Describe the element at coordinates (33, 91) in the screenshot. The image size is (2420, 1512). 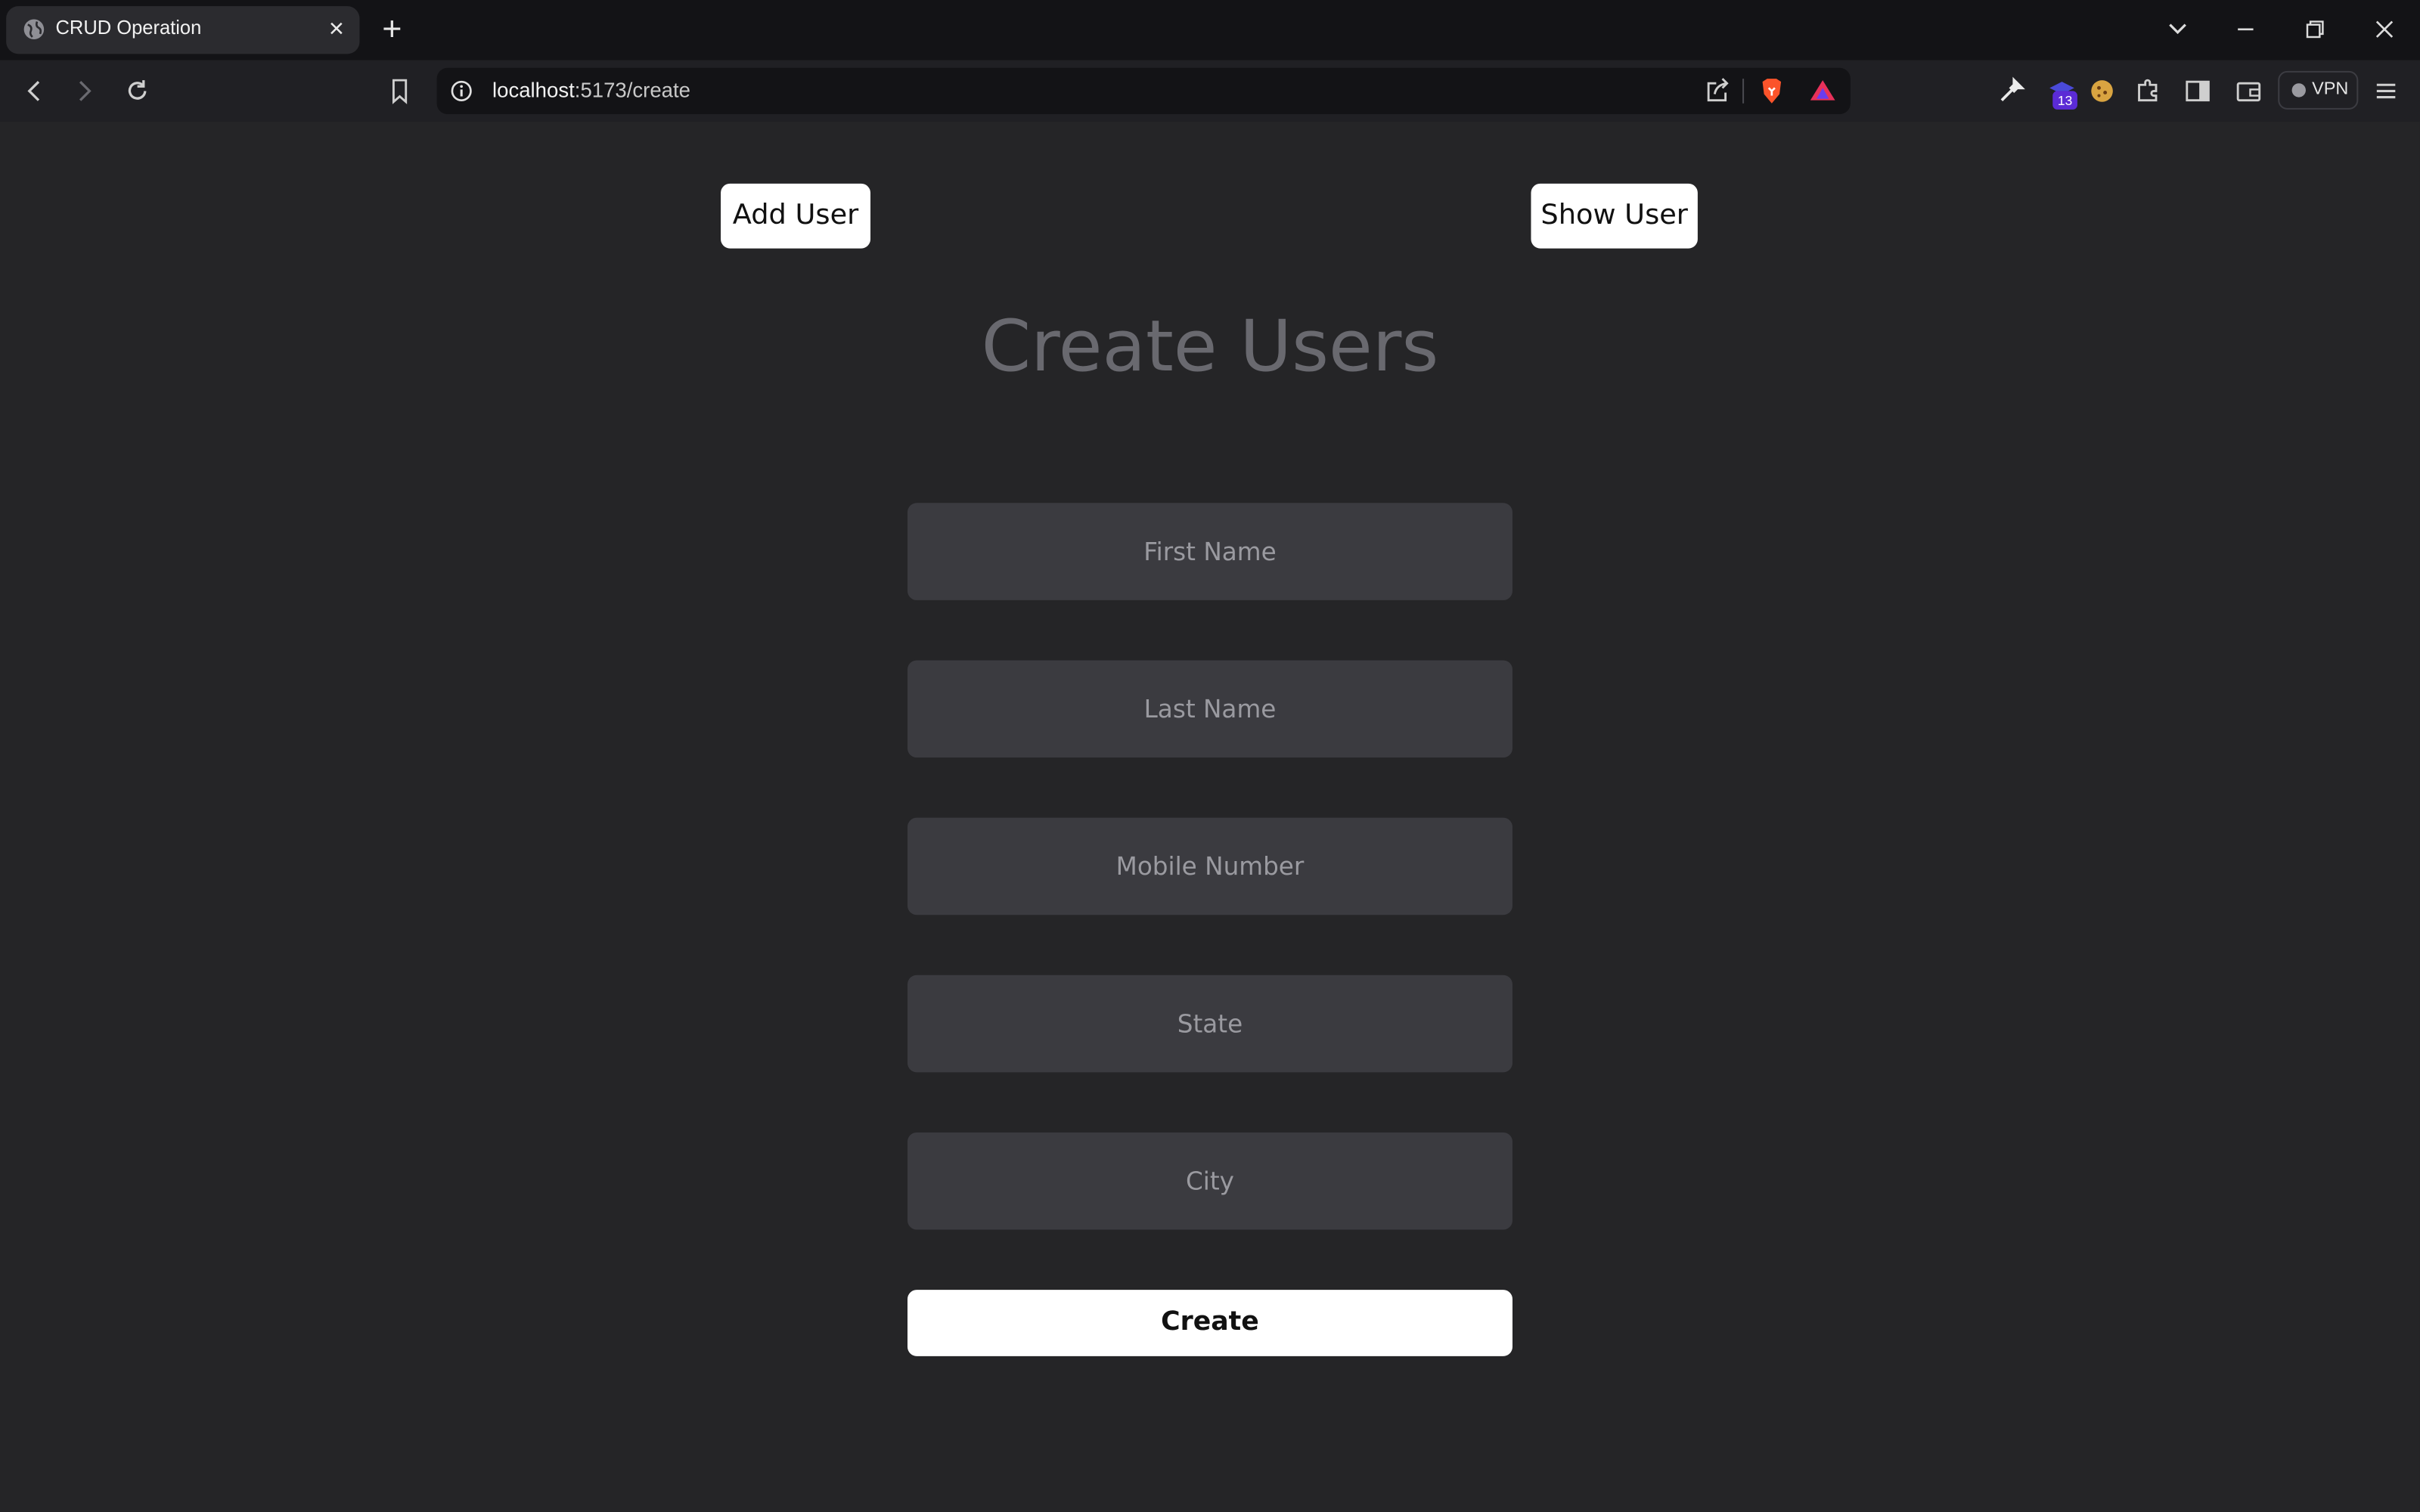
I see `back-icon` at that location.